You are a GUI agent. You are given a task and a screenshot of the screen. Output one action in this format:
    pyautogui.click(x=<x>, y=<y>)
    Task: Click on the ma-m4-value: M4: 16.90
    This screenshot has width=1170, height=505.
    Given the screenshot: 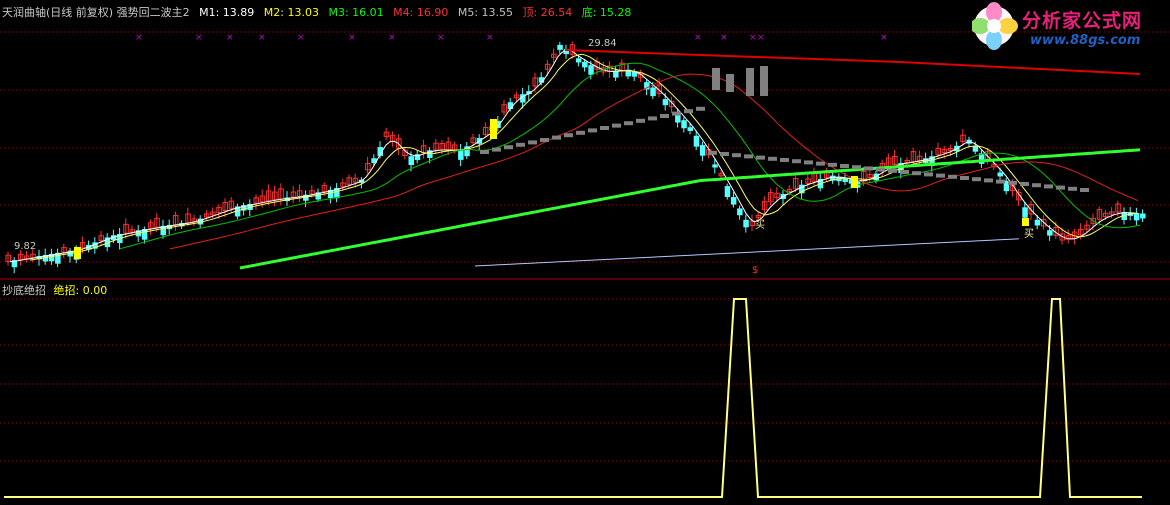 What is the action you would take?
    pyautogui.click(x=421, y=12)
    